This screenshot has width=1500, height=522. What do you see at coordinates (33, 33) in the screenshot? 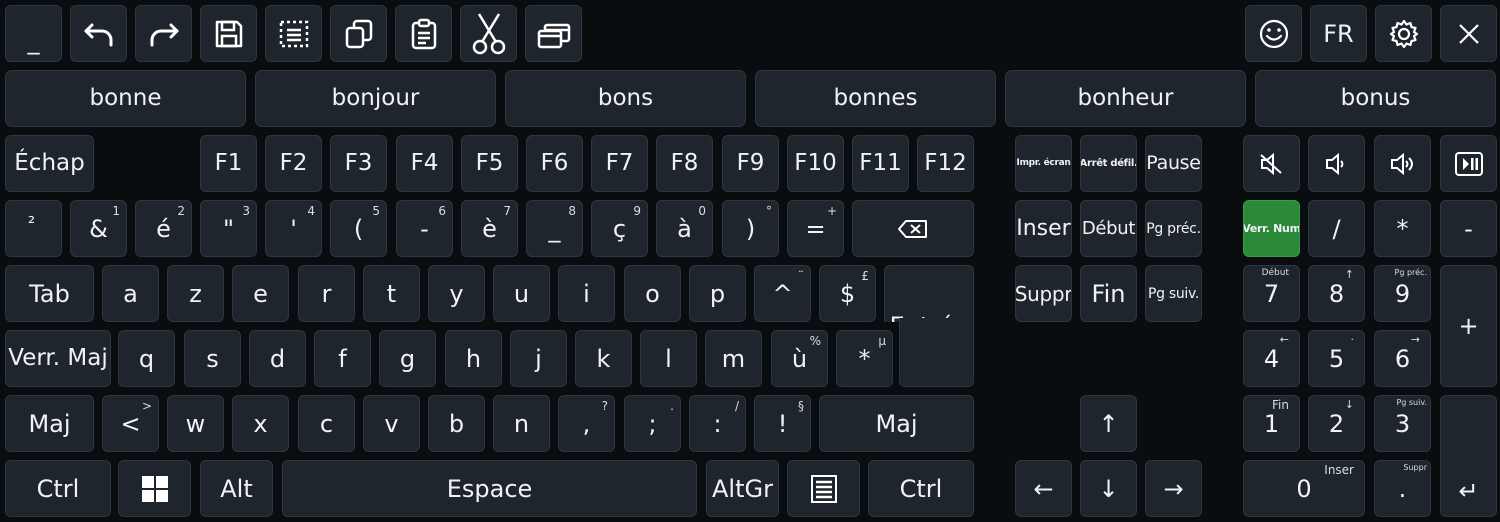
I see `minimize-button: _` at bounding box center [33, 33].